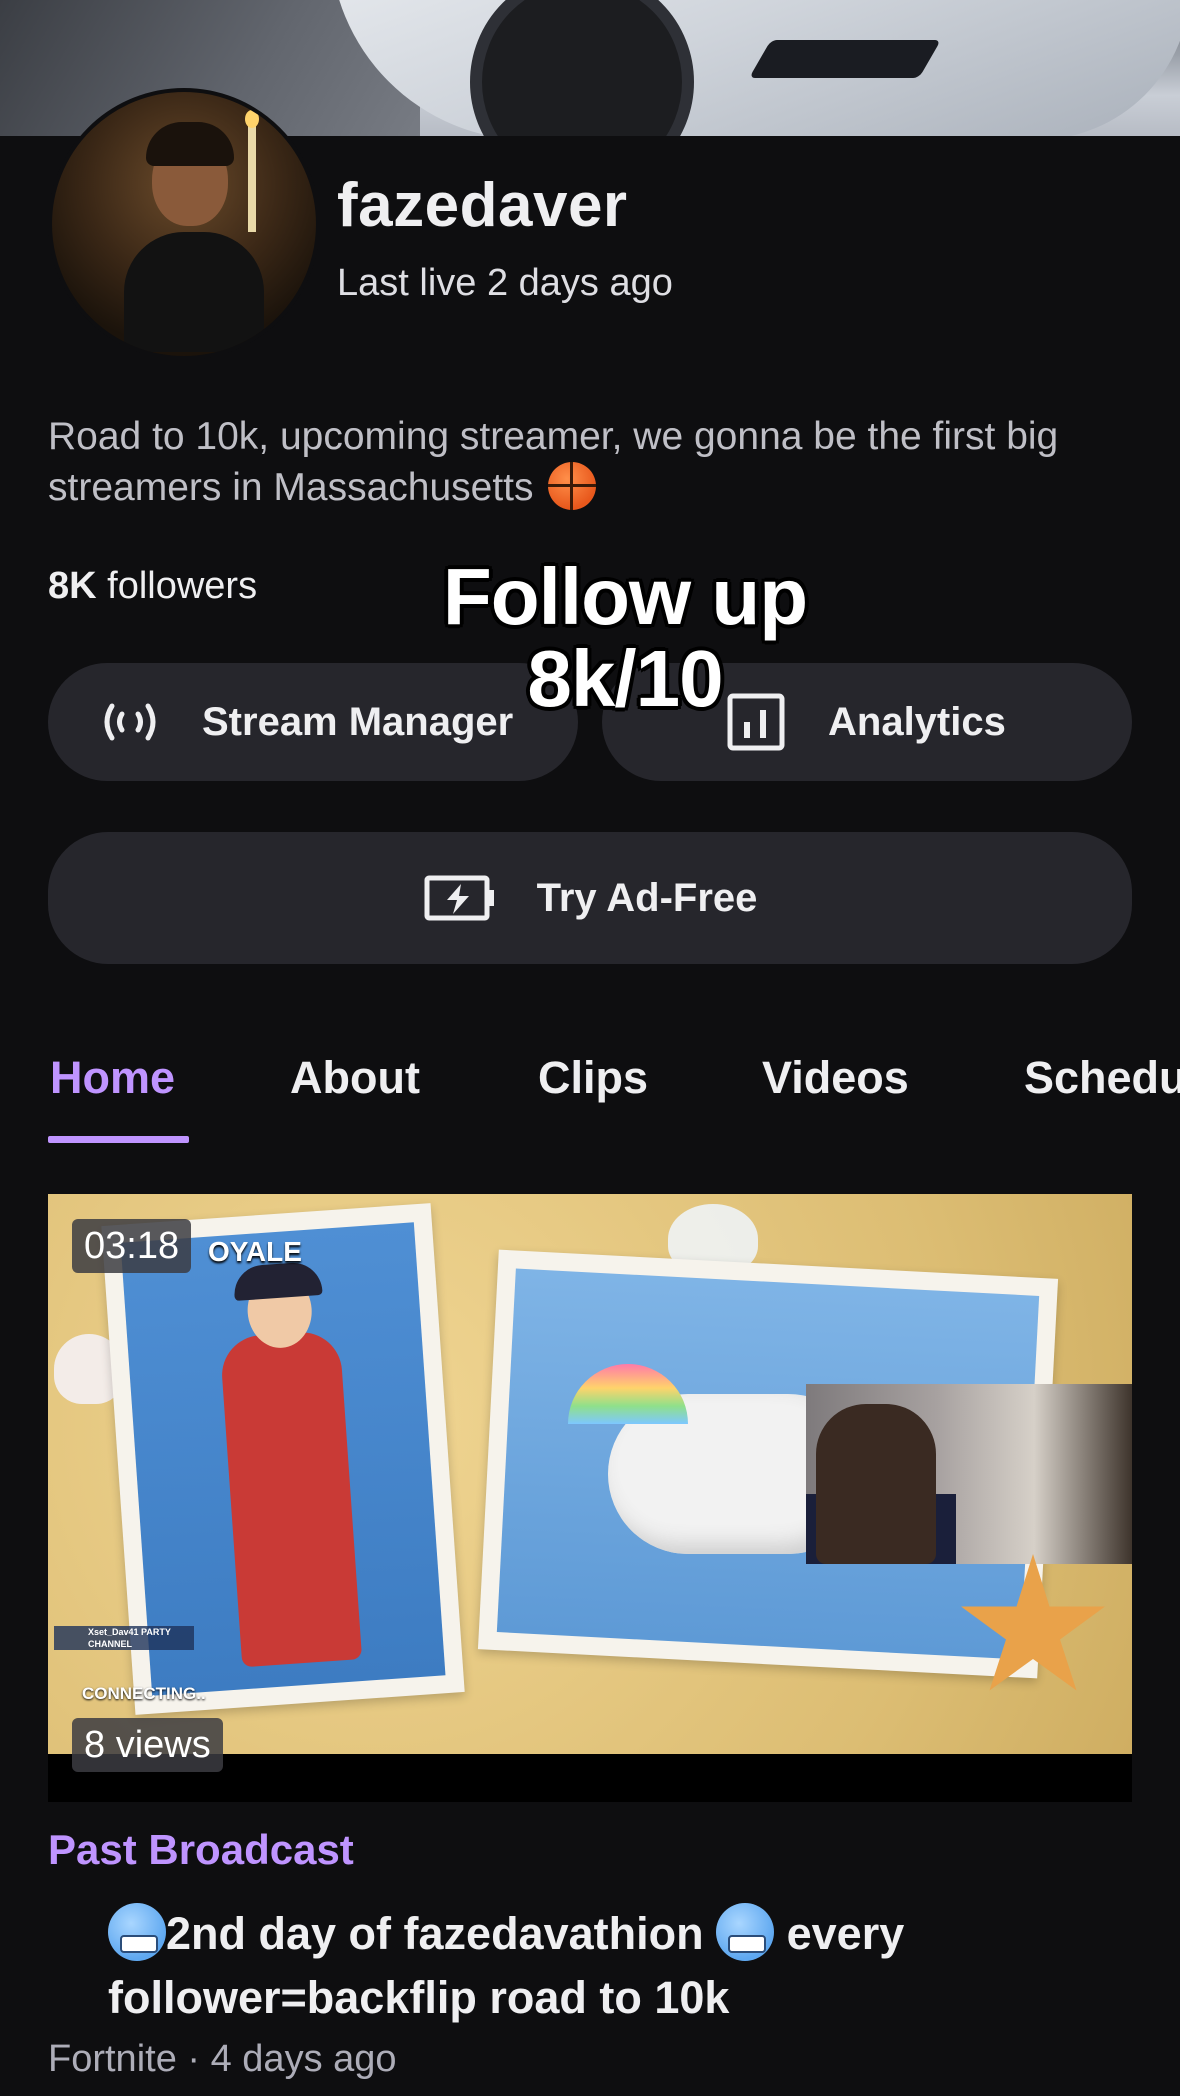 Image resolution: width=1180 pixels, height=2096 pixels. What do you see at coordinates (572, 486) in the screenshot?
I see `basketball-icon` at bounding box center [572, 486].